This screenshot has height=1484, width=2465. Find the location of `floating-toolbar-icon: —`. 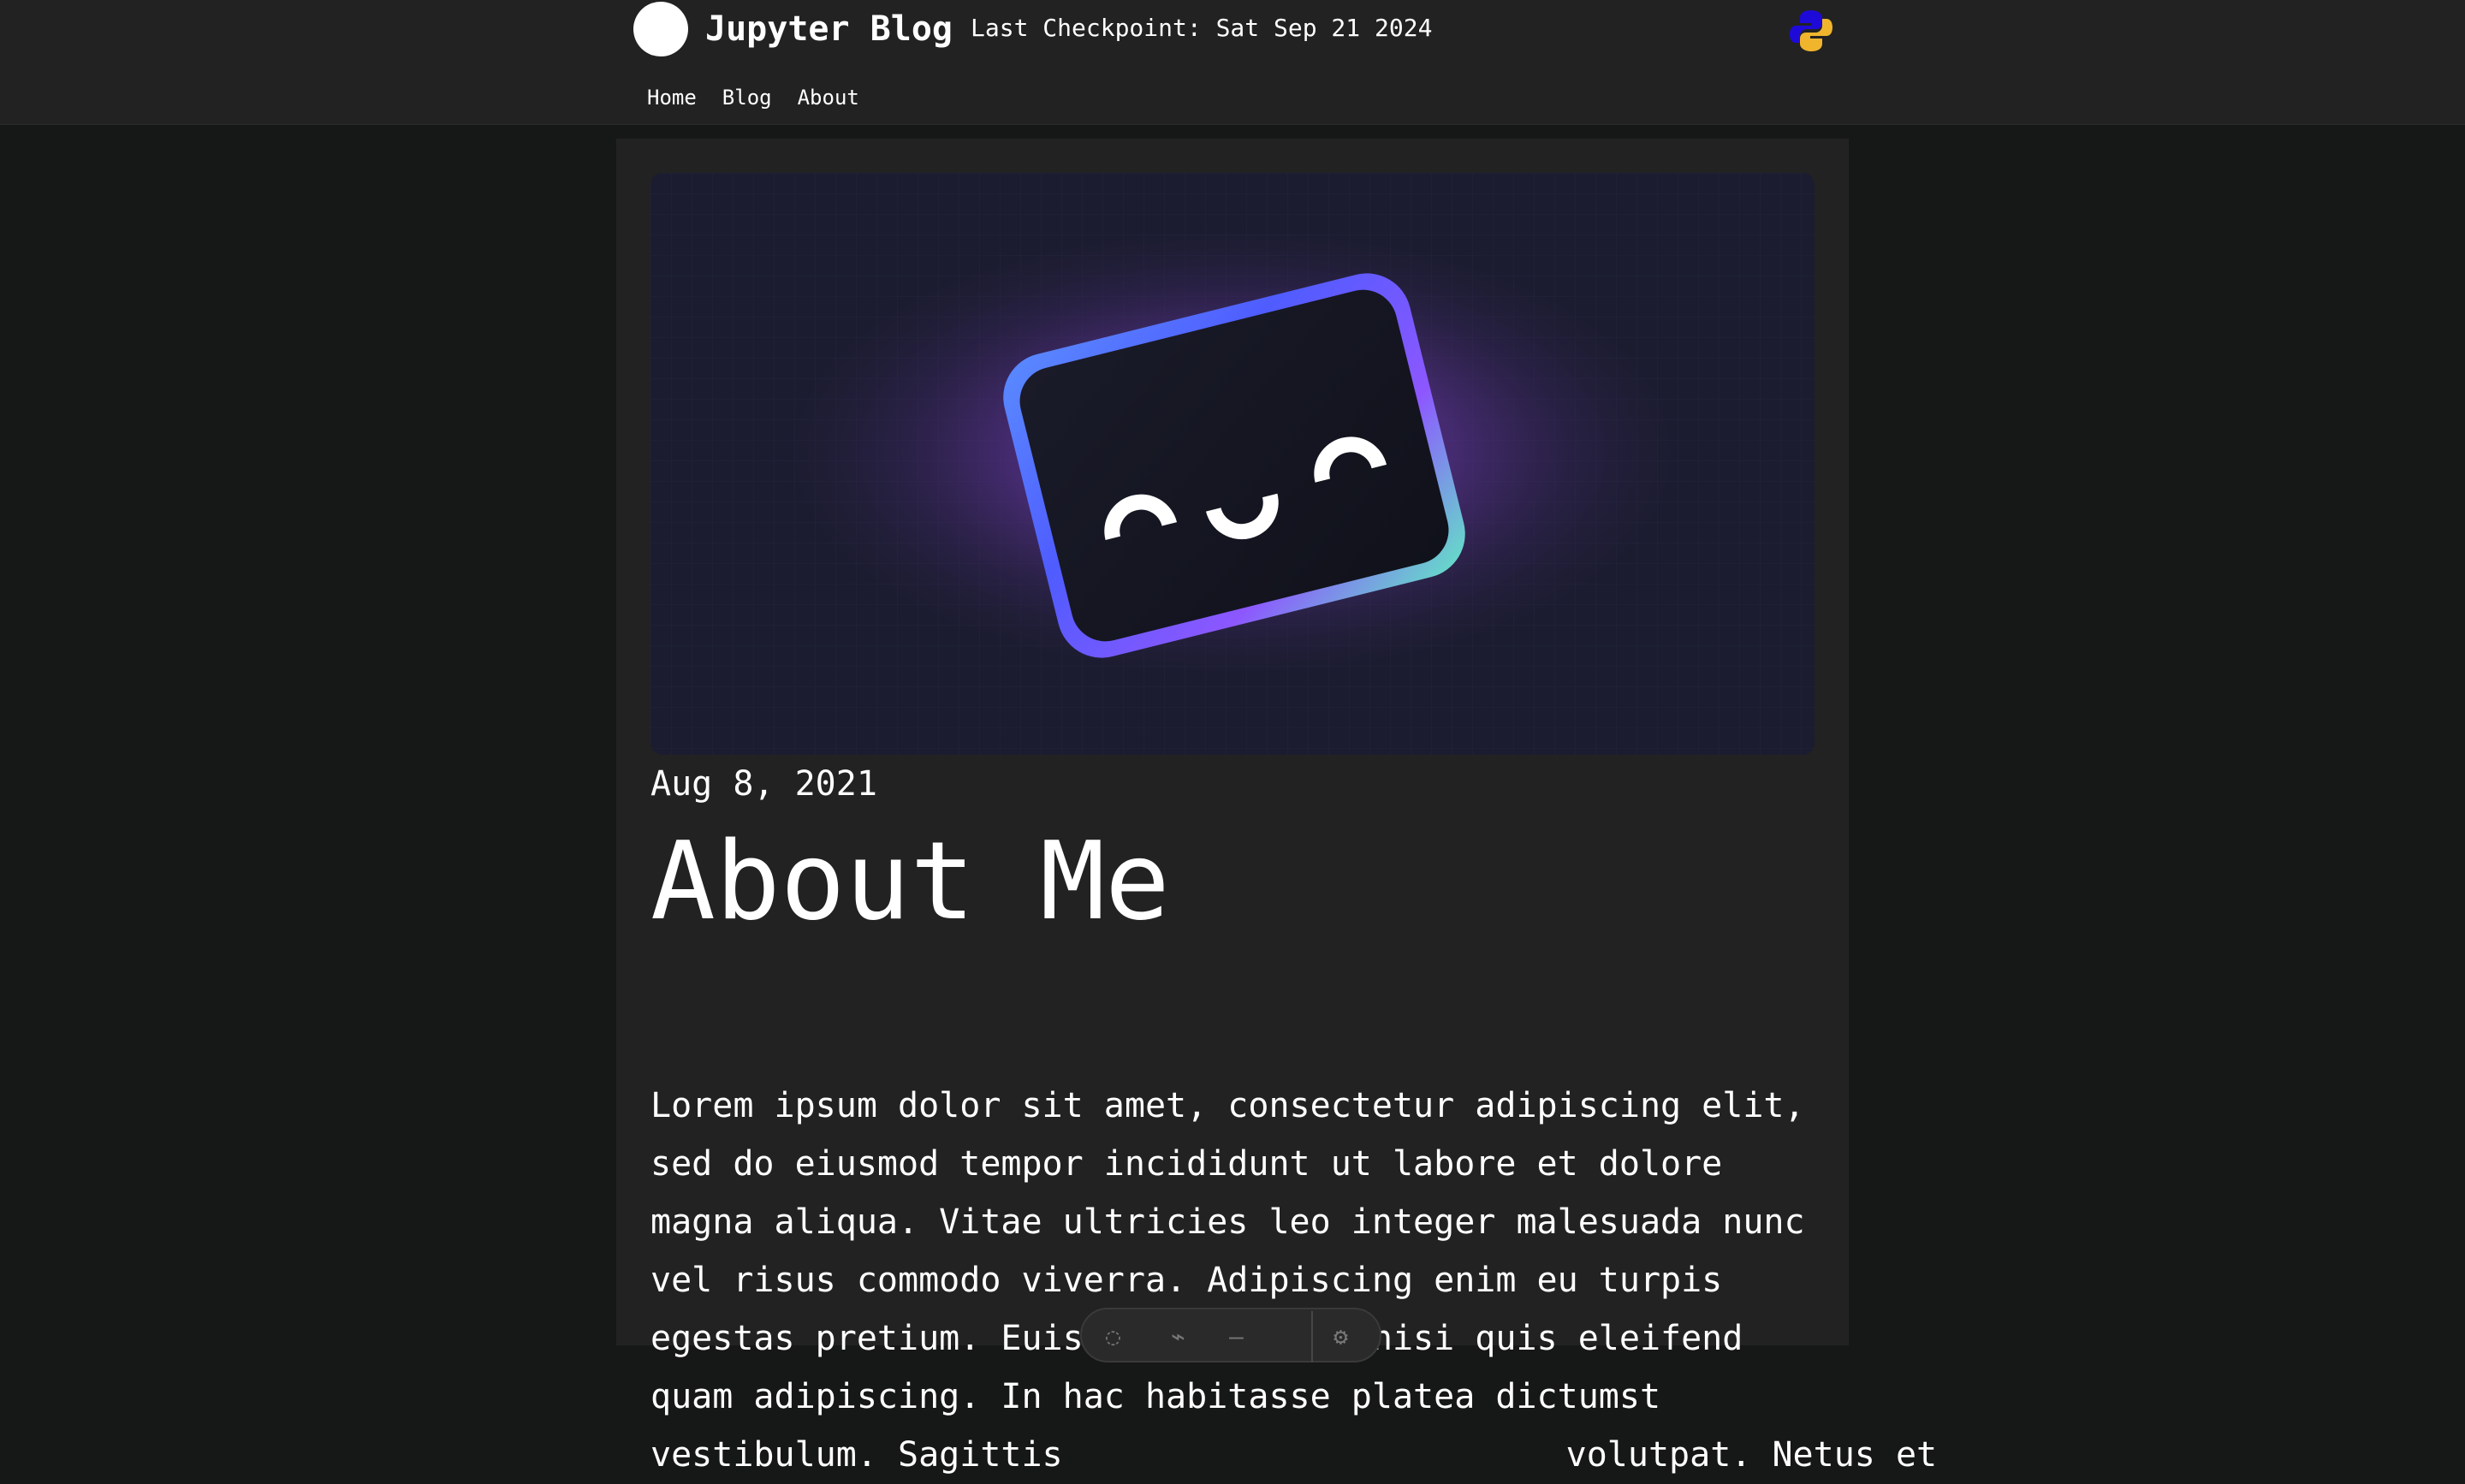

floating-toolbar-icon: — is located at coordinates (1236, 1337).